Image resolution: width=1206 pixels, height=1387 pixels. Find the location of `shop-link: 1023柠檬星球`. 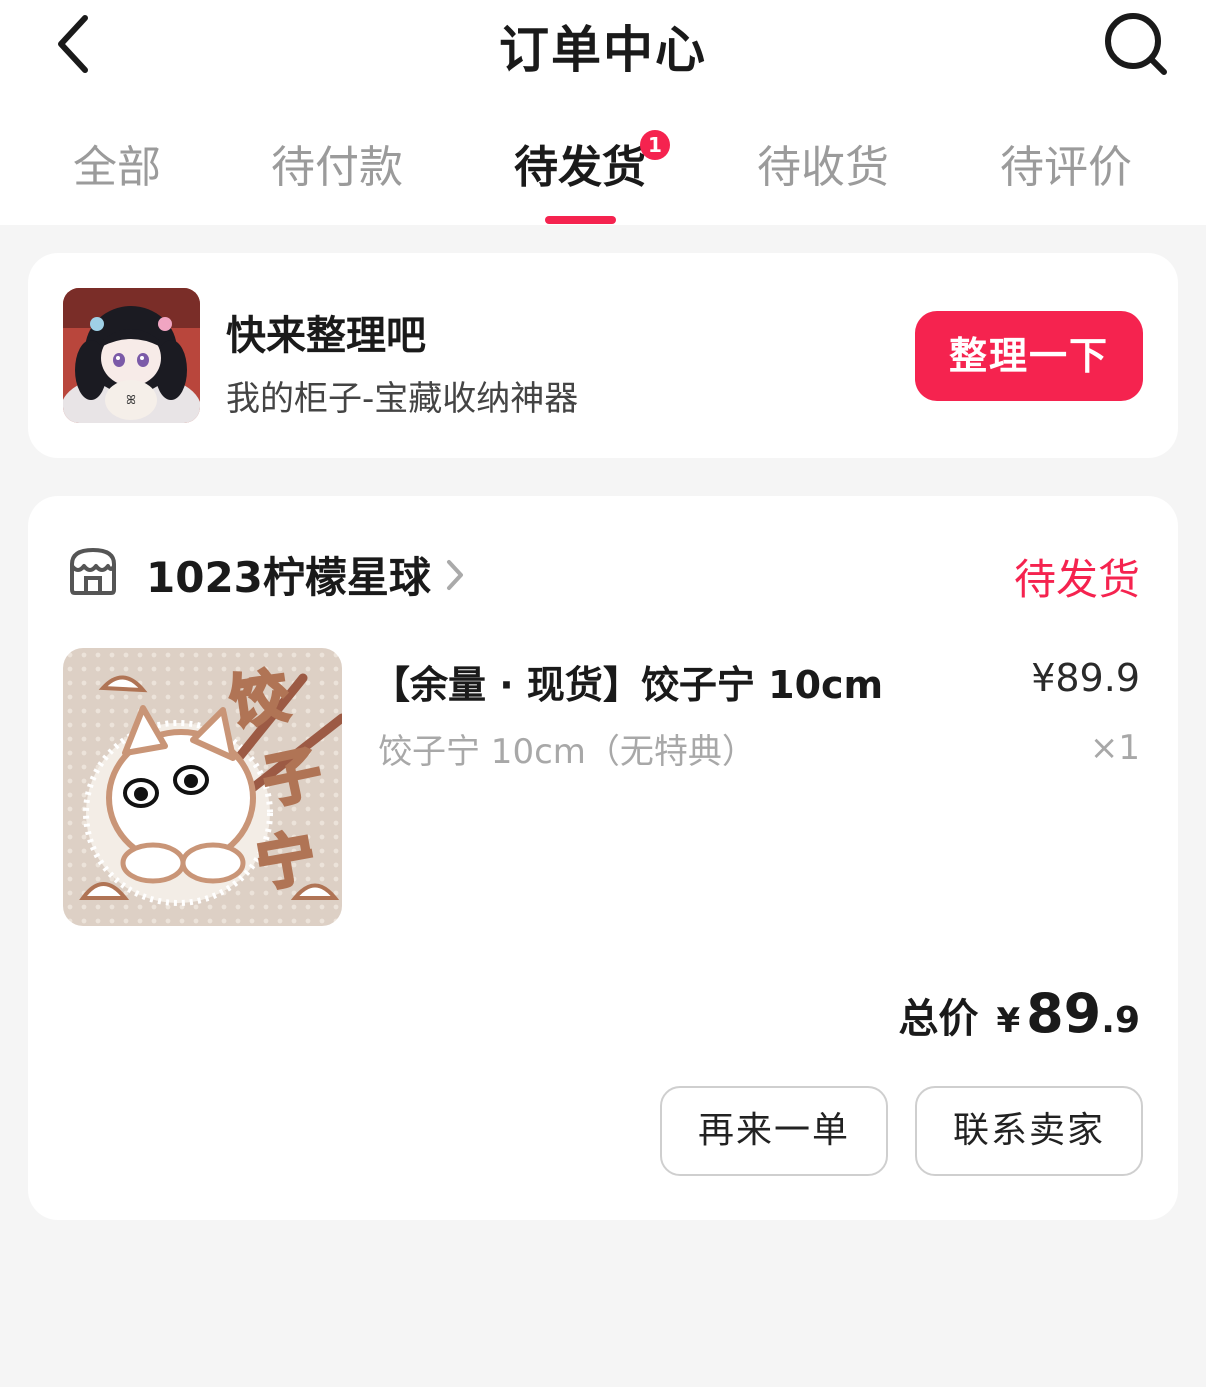

shop-link: 1023柠檬星球 is located at coordinates (305, 574).